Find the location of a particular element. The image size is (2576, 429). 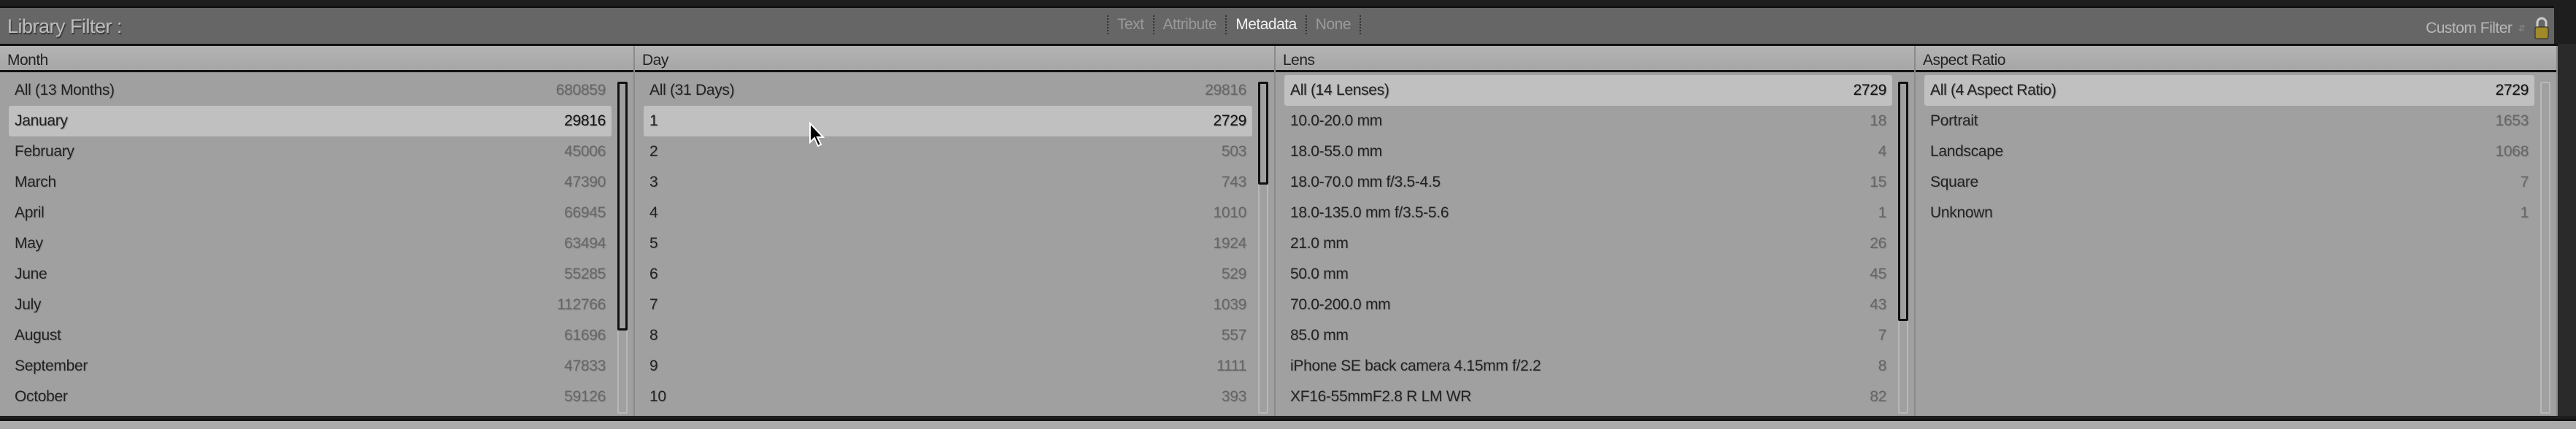

list-item: 8 557 is located at coordinates (948, 335).